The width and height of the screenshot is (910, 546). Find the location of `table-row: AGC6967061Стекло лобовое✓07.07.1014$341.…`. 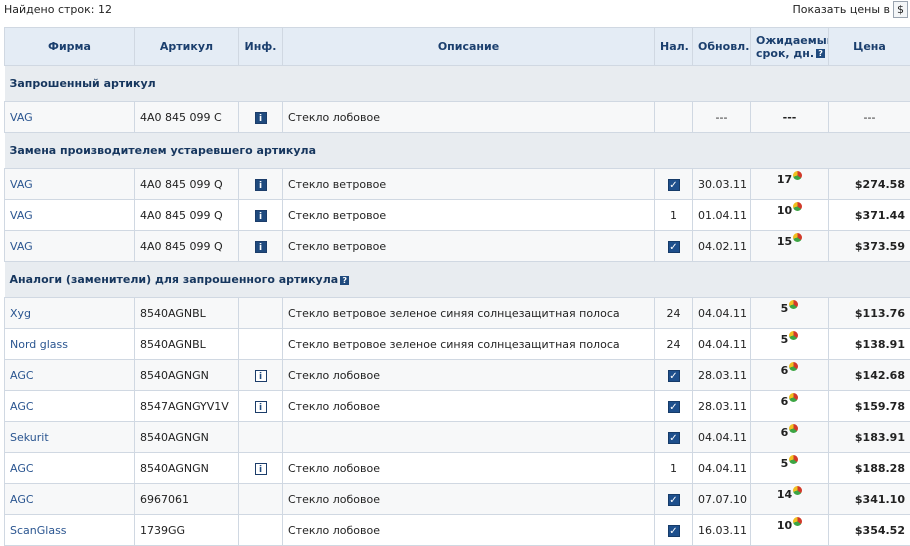

table-row: AGC6967061Стекло лобовое✓07.07.1014$341.… is located at coordinates (457, 499).